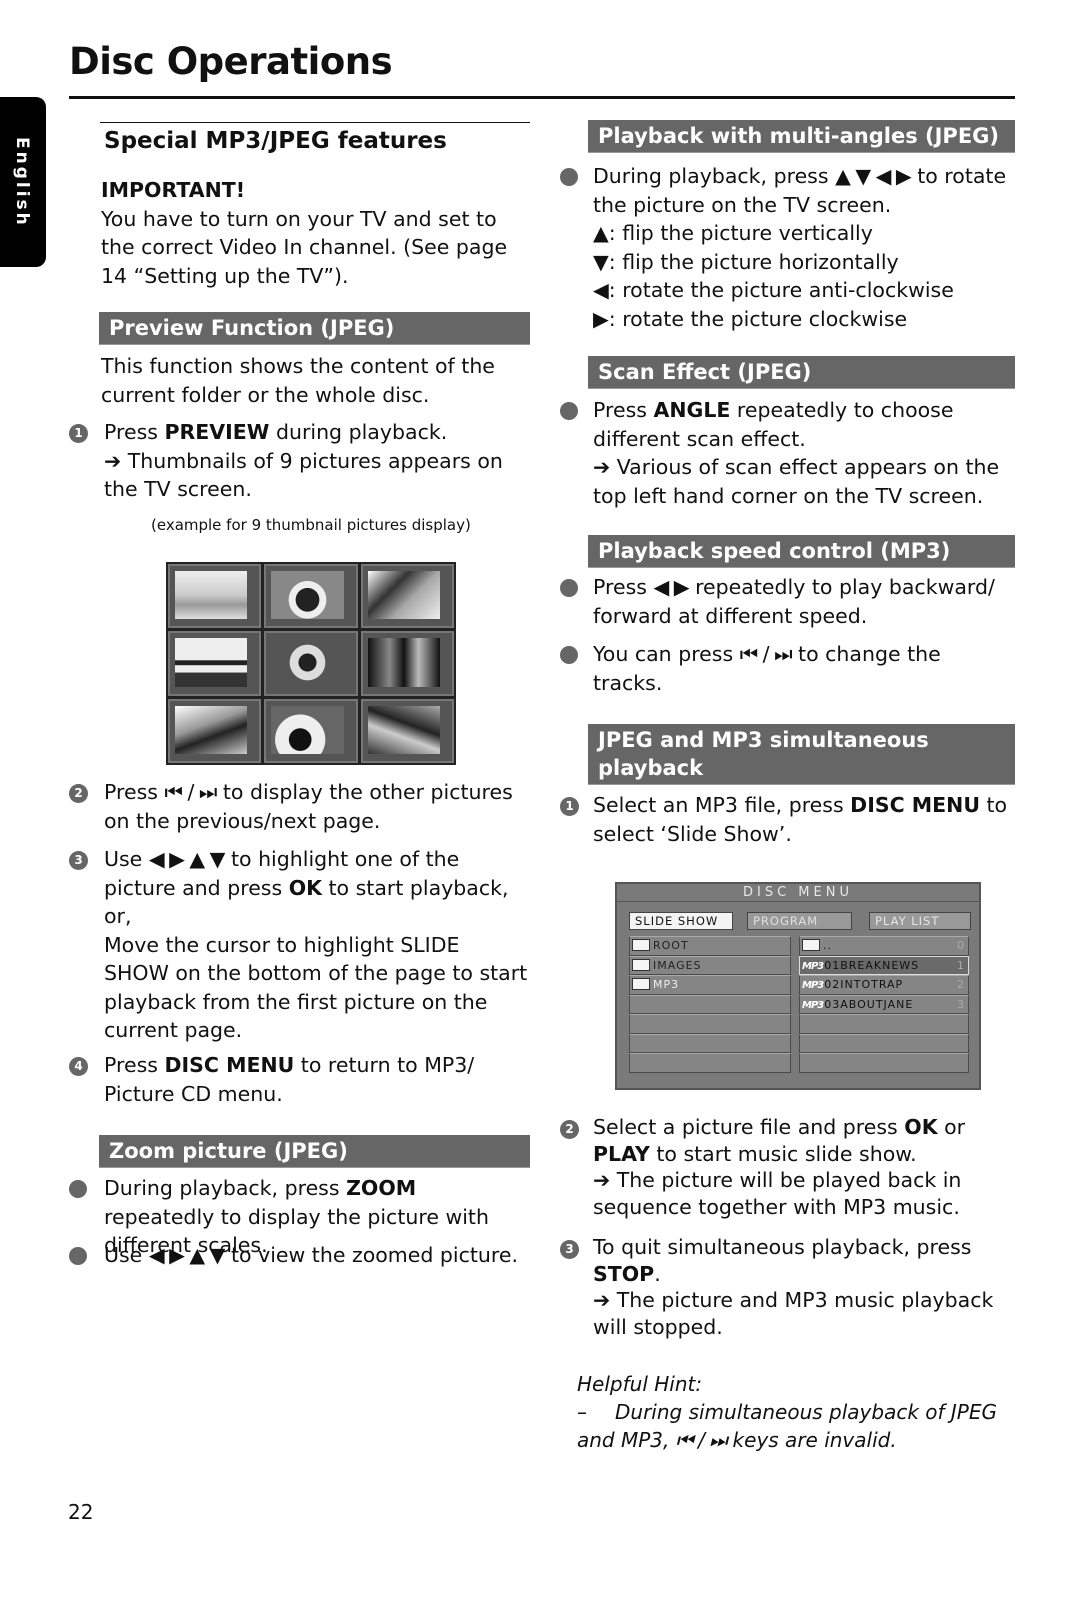  I want to click on arrow-keys-icon: ▲ ▼ ◀ ▶, so click(873, 176).